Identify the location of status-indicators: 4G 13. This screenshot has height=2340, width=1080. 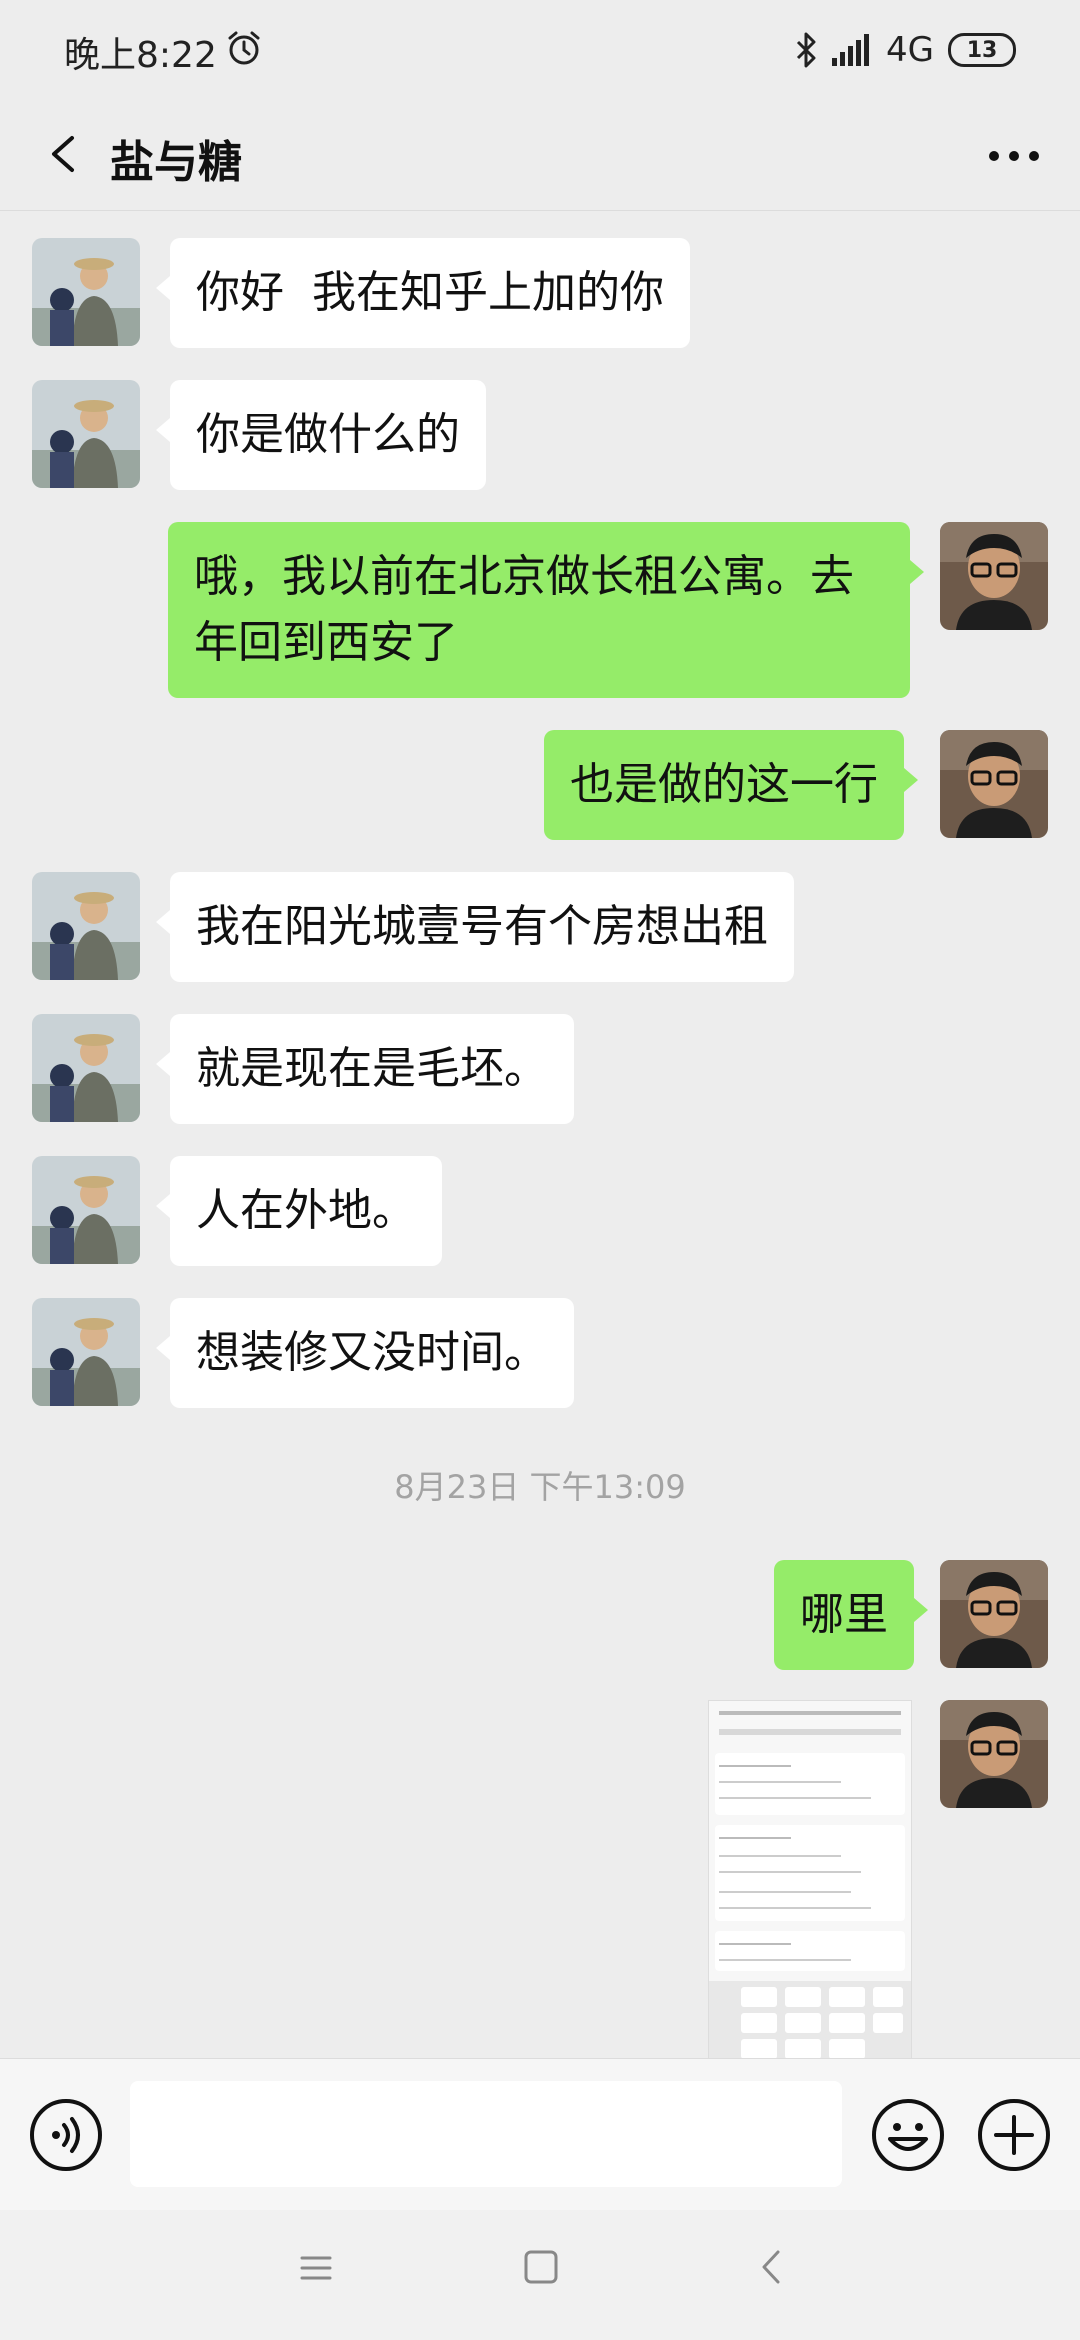
(905, 50).